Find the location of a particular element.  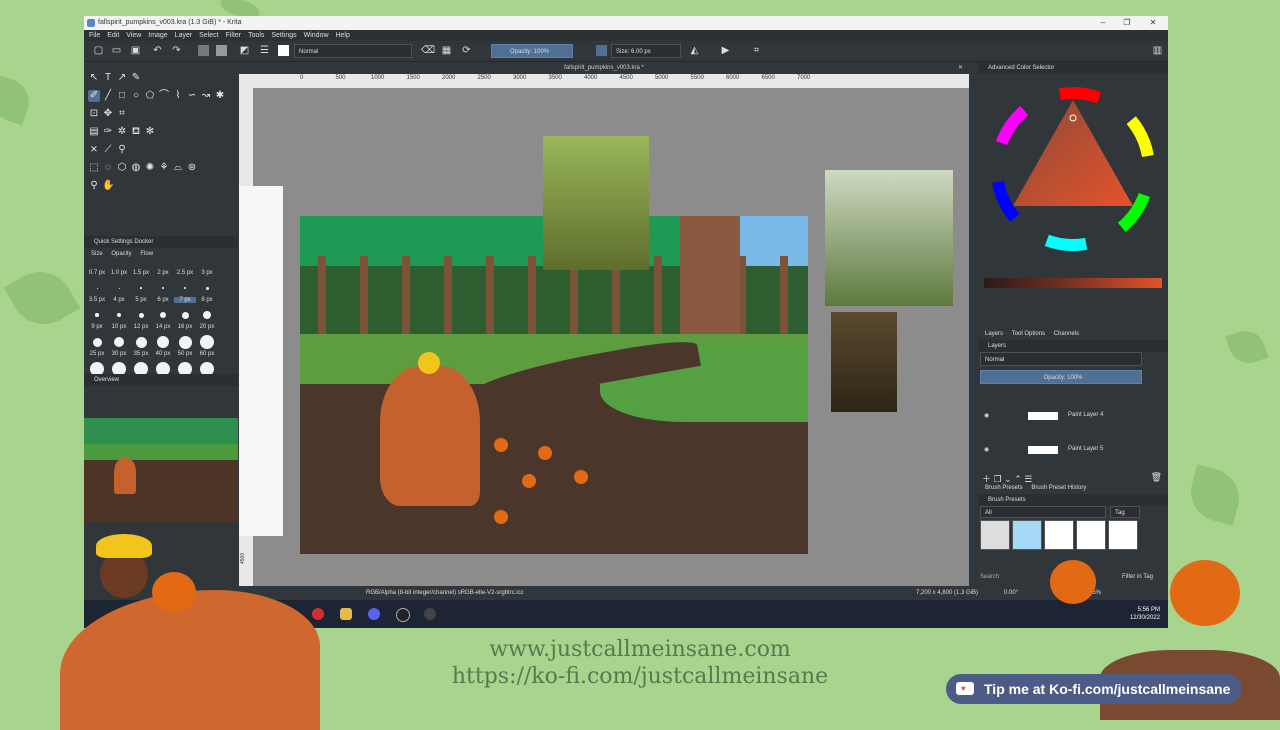

brush-size-option: 1.5 px is located at coordinates (141, 273).